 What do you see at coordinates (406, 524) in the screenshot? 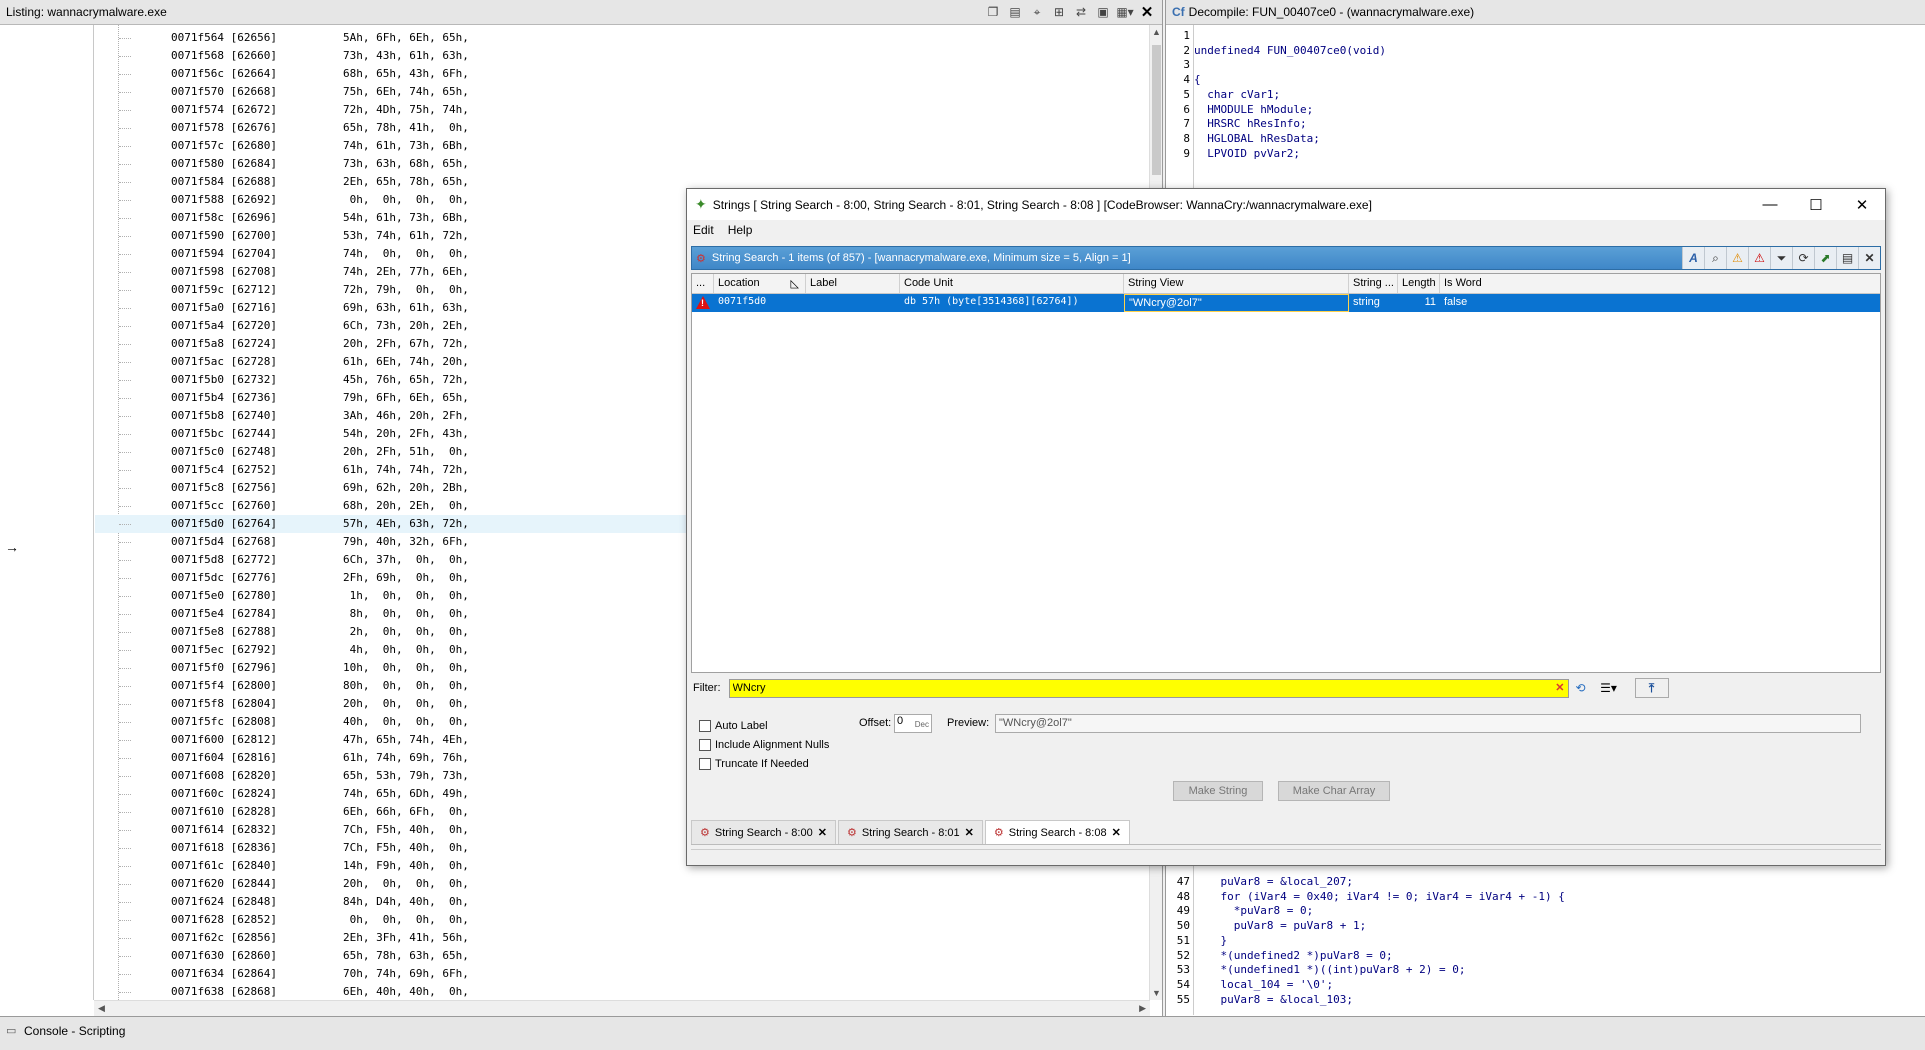
I see `listing-bytes: 57h, 4Eh, 63h, 72h,` at bounding box center [406, 524].